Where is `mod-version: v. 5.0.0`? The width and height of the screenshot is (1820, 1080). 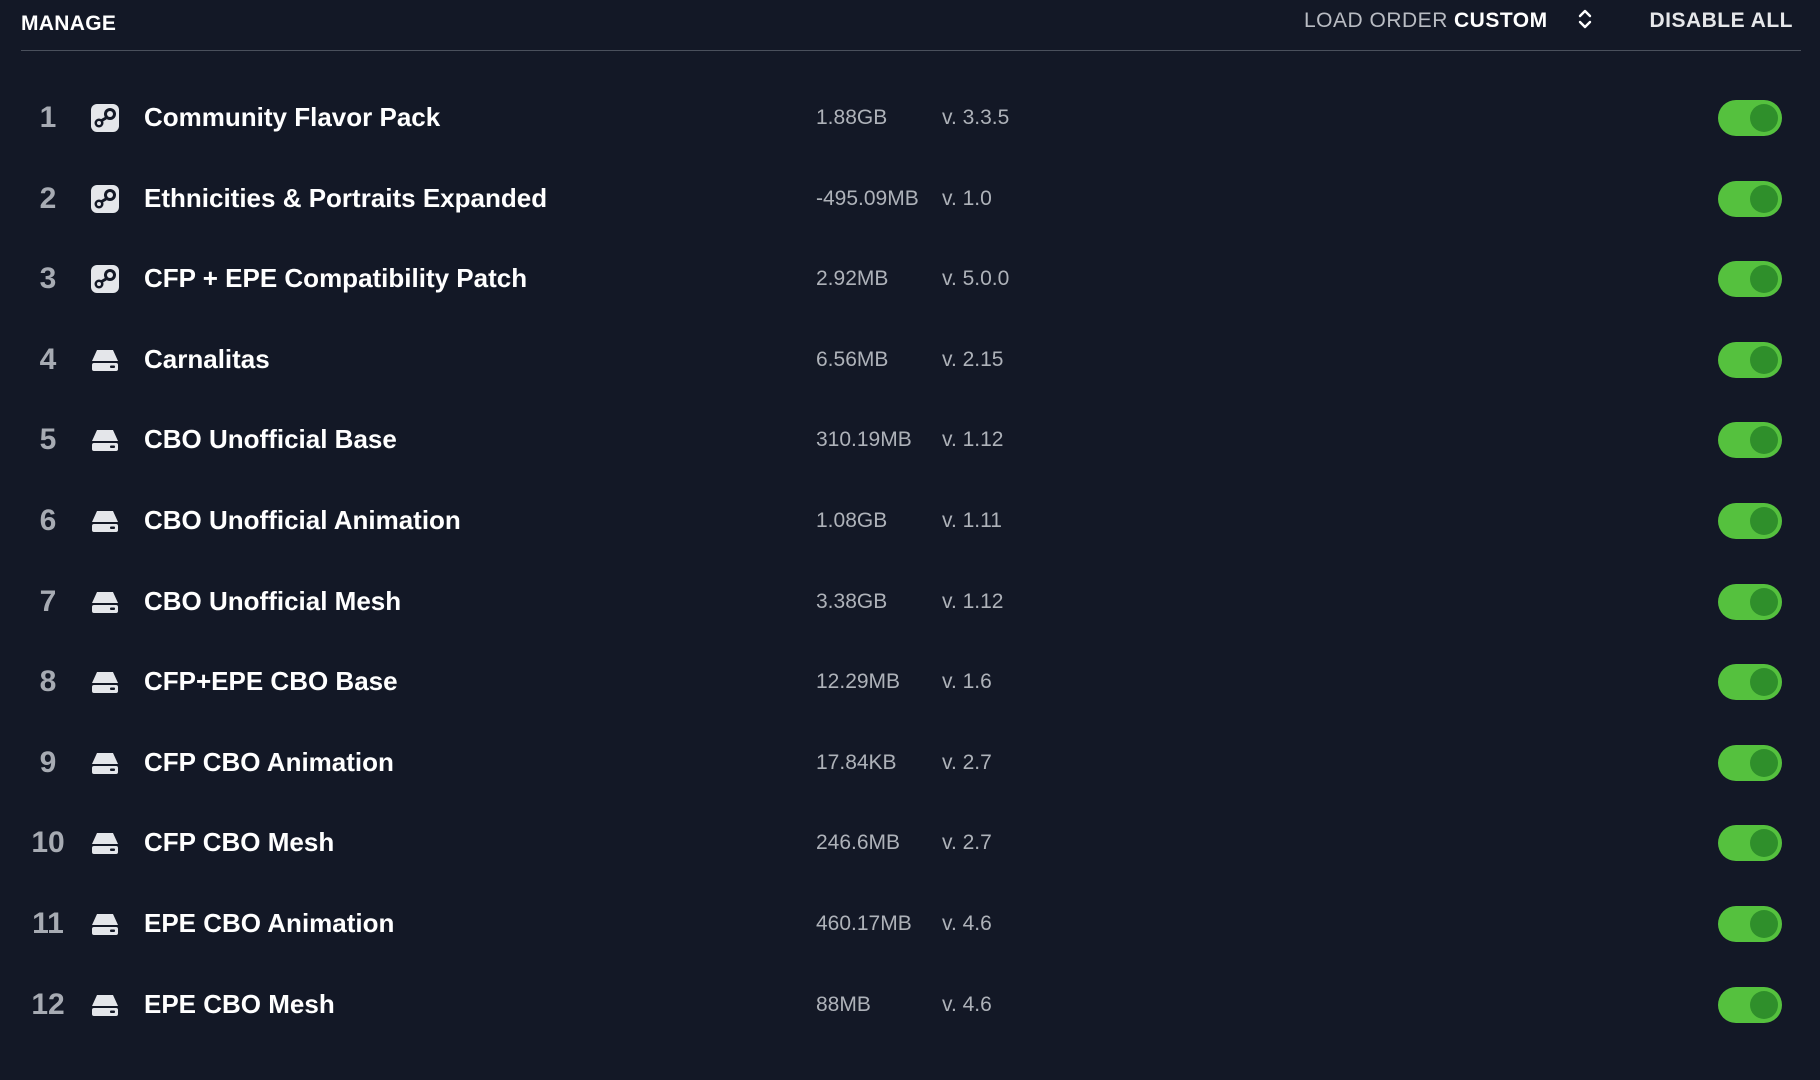
mod-version: v. 5.0.0 is located at coordinates (976, 279).